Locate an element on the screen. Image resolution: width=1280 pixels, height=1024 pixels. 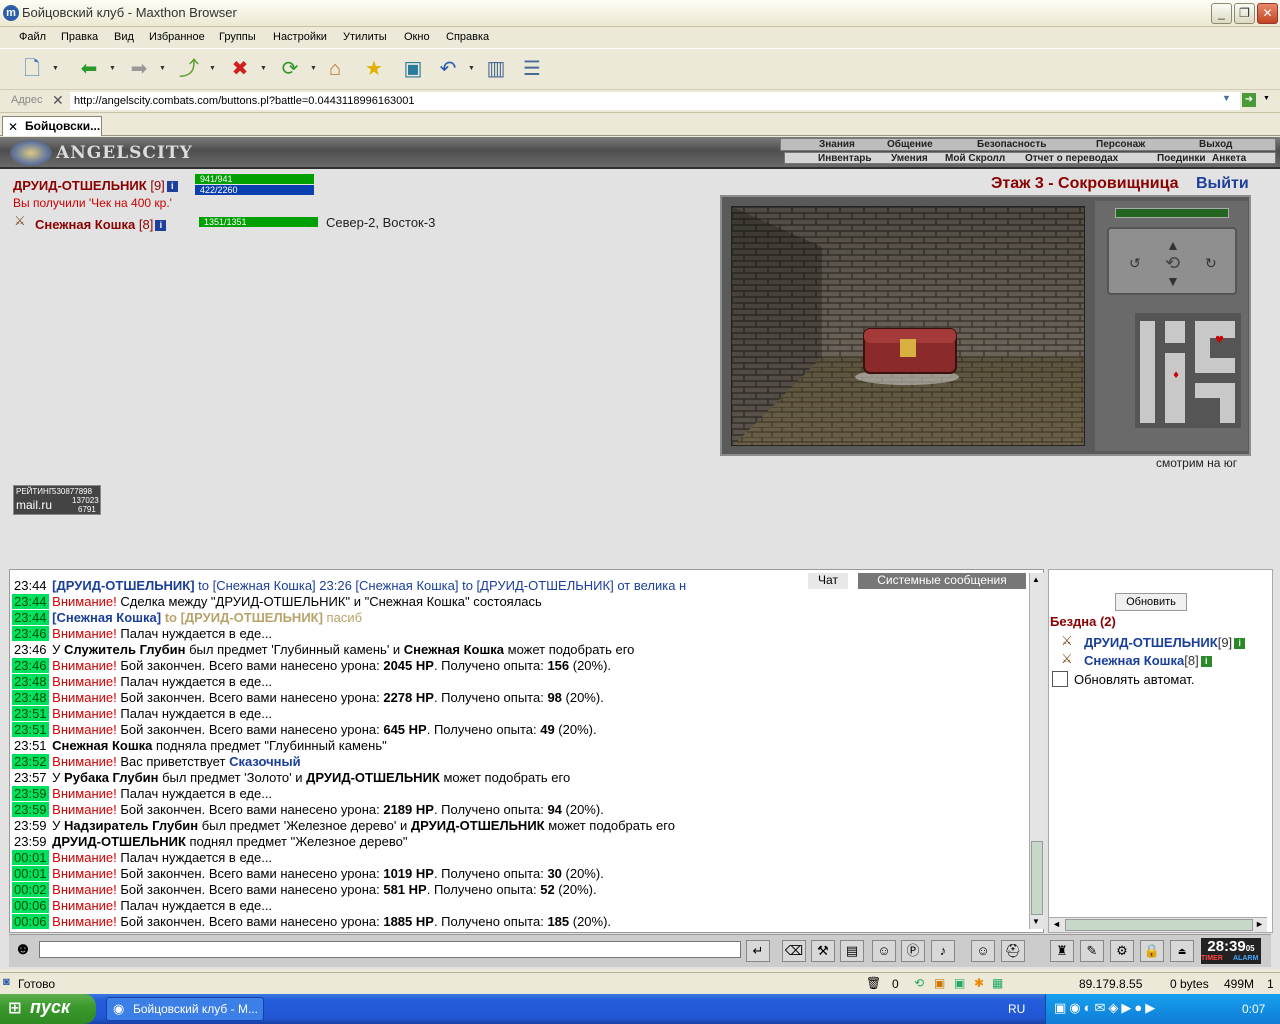
scroll-thumb is located at coordinates (1037, 878).